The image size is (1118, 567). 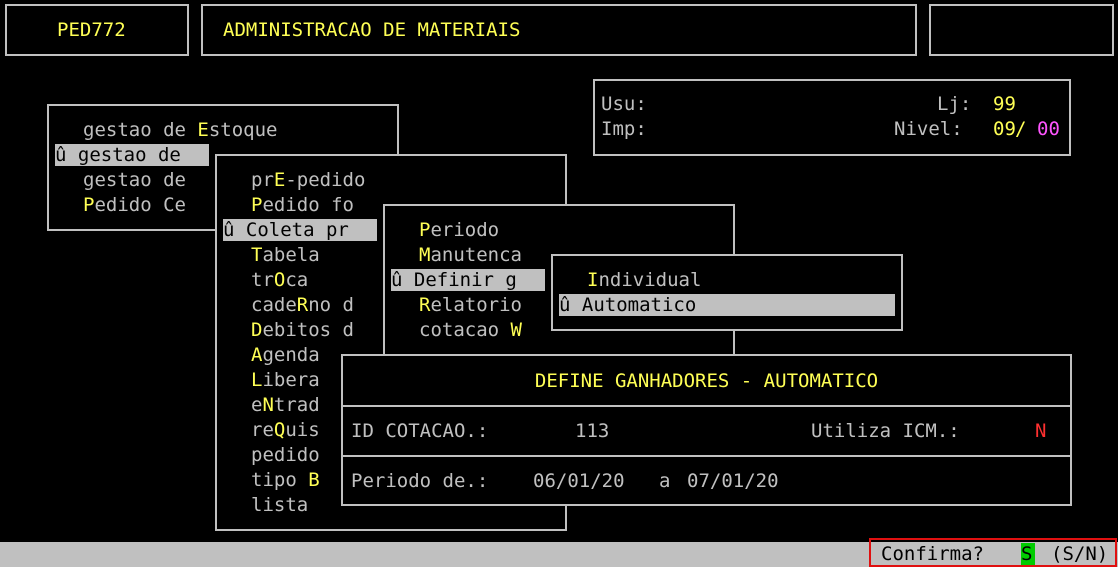 I want to click on menu3-item-relatorio: Relatorio, so click(x=470, y=305).